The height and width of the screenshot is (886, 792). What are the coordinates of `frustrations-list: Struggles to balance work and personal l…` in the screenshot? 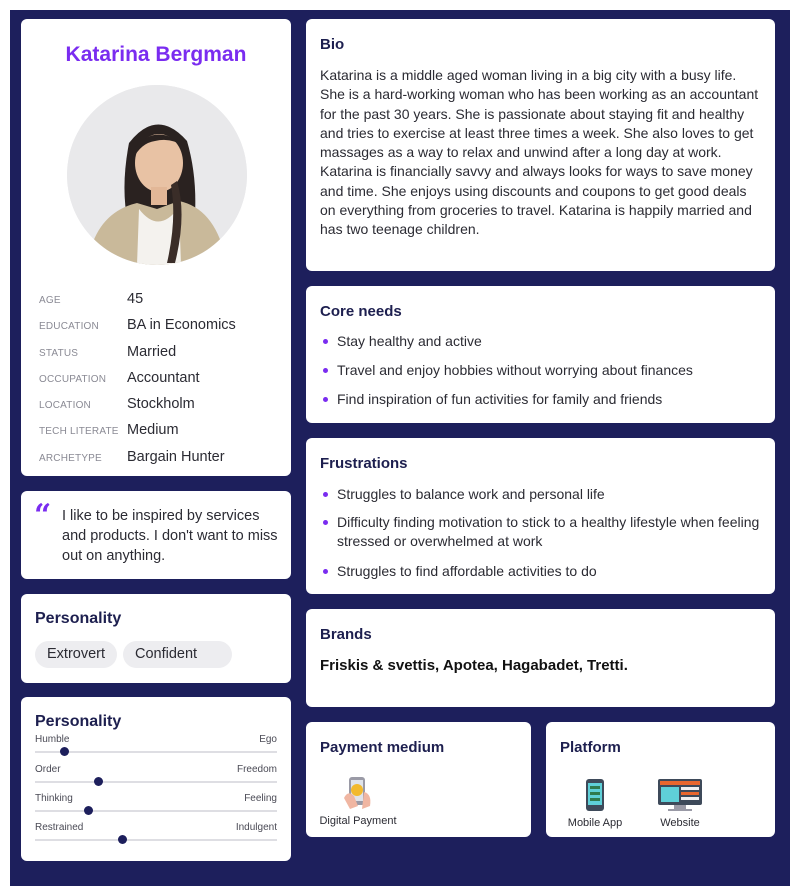 It's located at (540, 537).